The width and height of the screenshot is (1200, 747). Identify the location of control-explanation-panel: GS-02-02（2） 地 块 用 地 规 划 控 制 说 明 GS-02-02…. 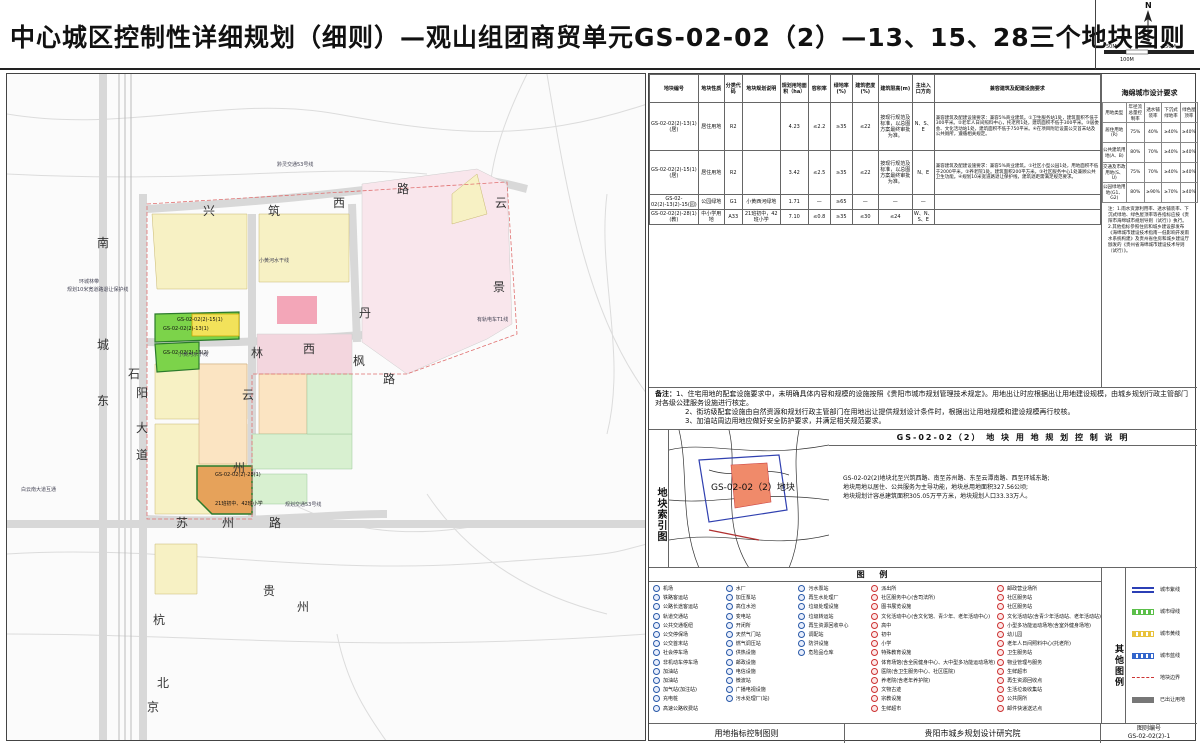
(1013, 498).